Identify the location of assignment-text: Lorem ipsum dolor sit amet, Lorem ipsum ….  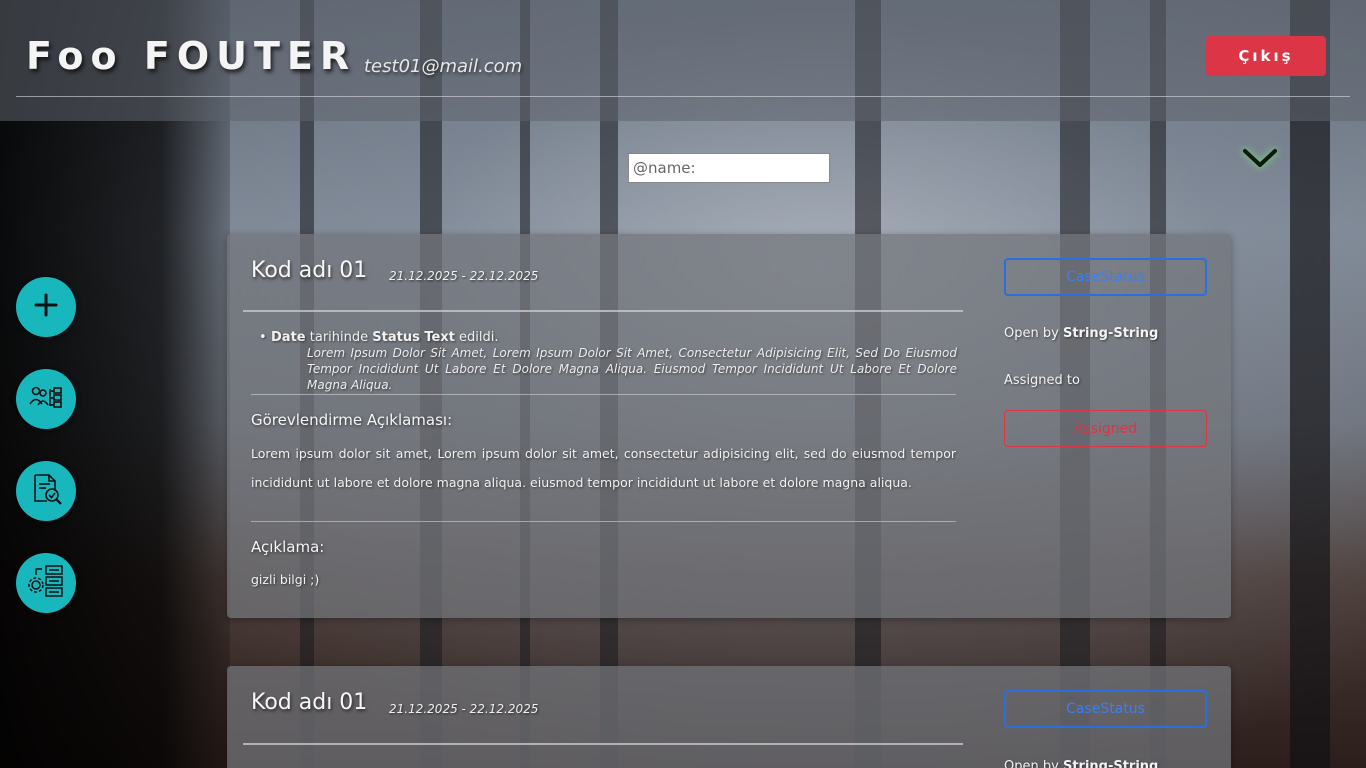
(603, 468).